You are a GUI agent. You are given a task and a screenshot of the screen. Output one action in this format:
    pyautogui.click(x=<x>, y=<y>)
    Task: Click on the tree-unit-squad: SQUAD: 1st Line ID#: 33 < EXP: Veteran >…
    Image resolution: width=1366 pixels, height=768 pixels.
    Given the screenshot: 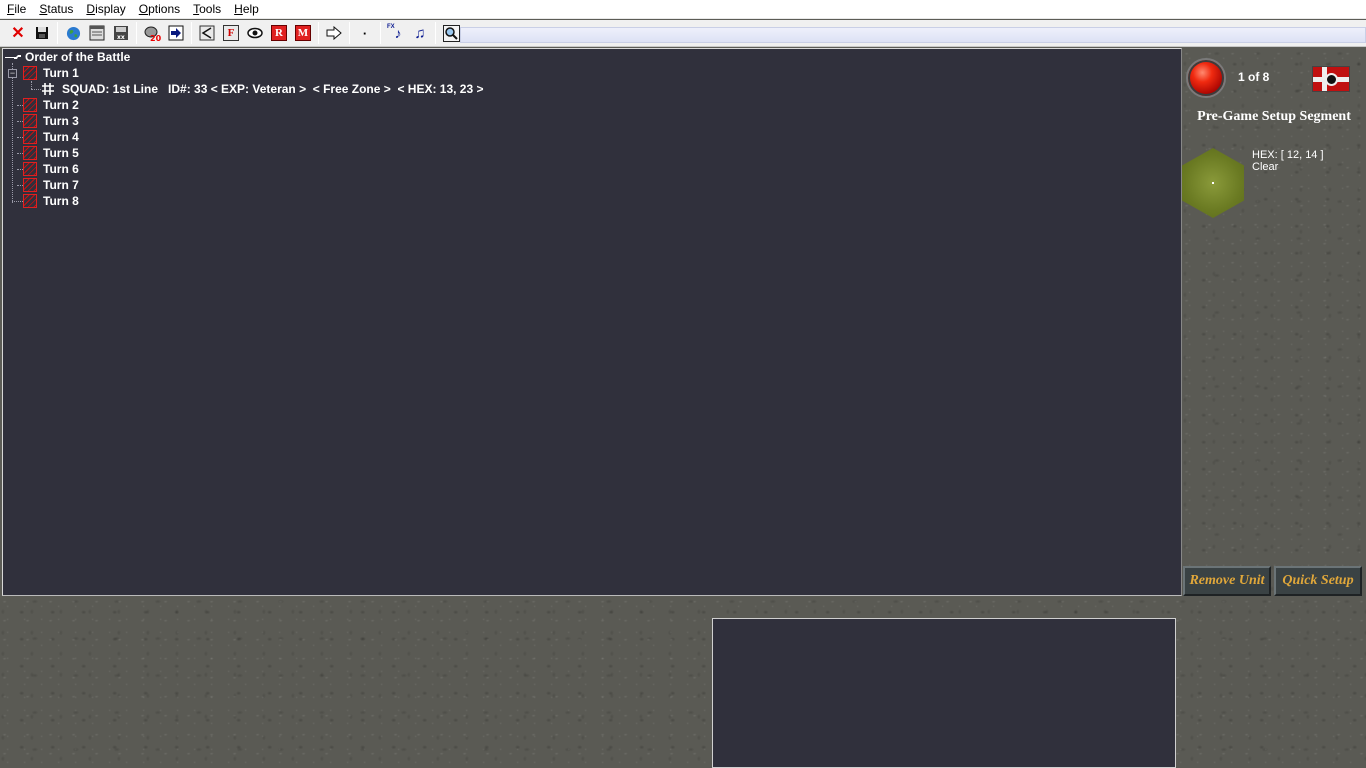 What is the action you would take?
    pyautogui.click(x=262, y=89)
    